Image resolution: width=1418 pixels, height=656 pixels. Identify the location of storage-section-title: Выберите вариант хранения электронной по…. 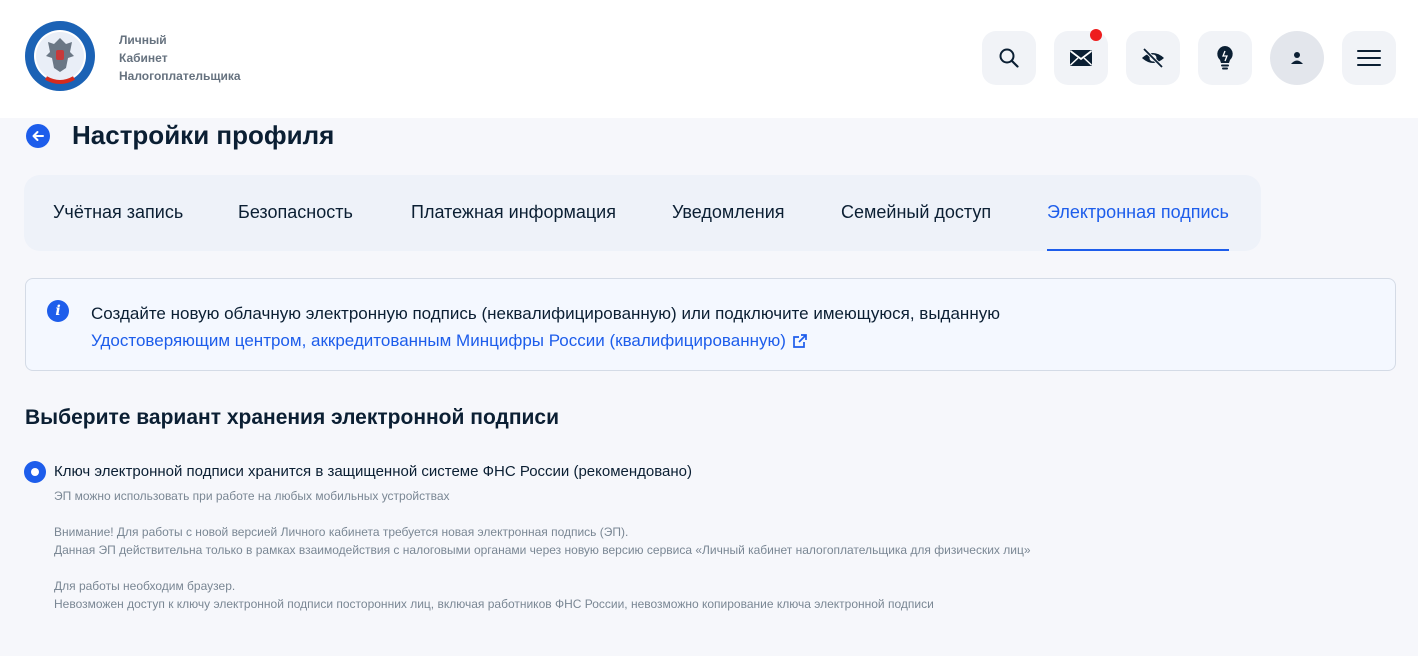
(292, 417).